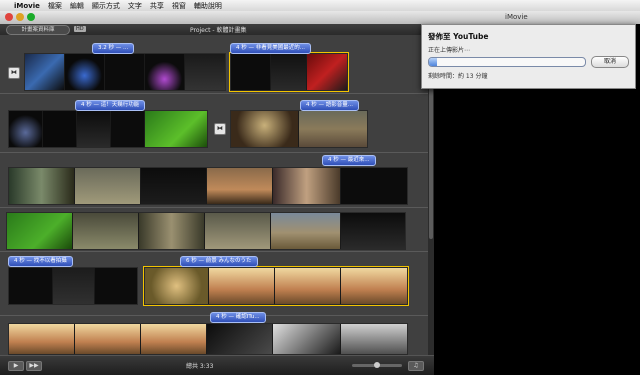 The image size is (640, 375). I want to click on zoom-slider-knob, so click(377, 365).